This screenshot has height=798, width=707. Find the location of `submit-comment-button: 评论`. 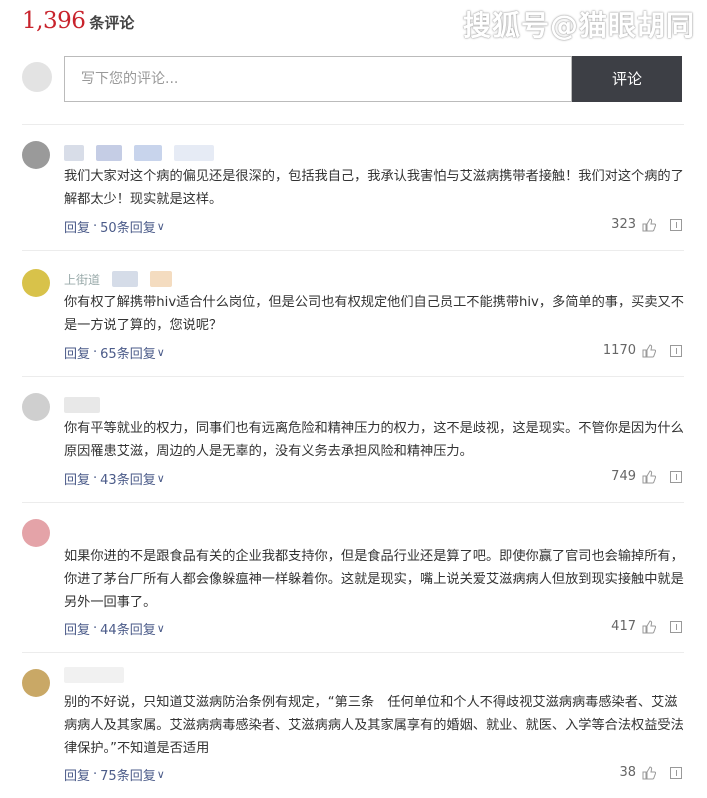

submit-comment-button: 评论 is located at coordinates (627, 79).